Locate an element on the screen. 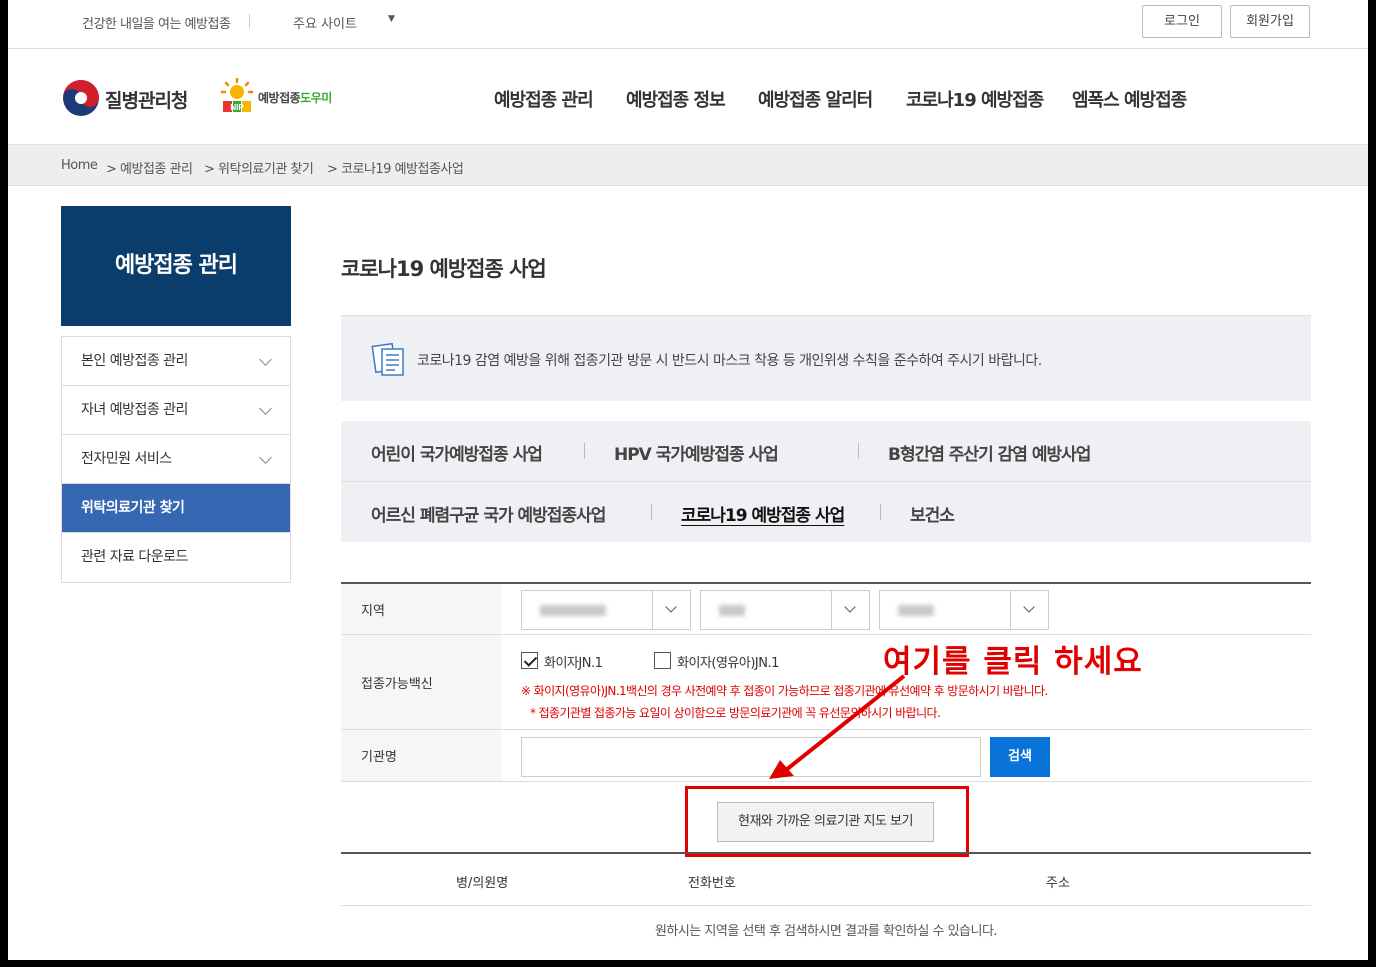 The image size is (1376, 967). chevron-down-icon: ▼ is located at coordinates (391, 19).